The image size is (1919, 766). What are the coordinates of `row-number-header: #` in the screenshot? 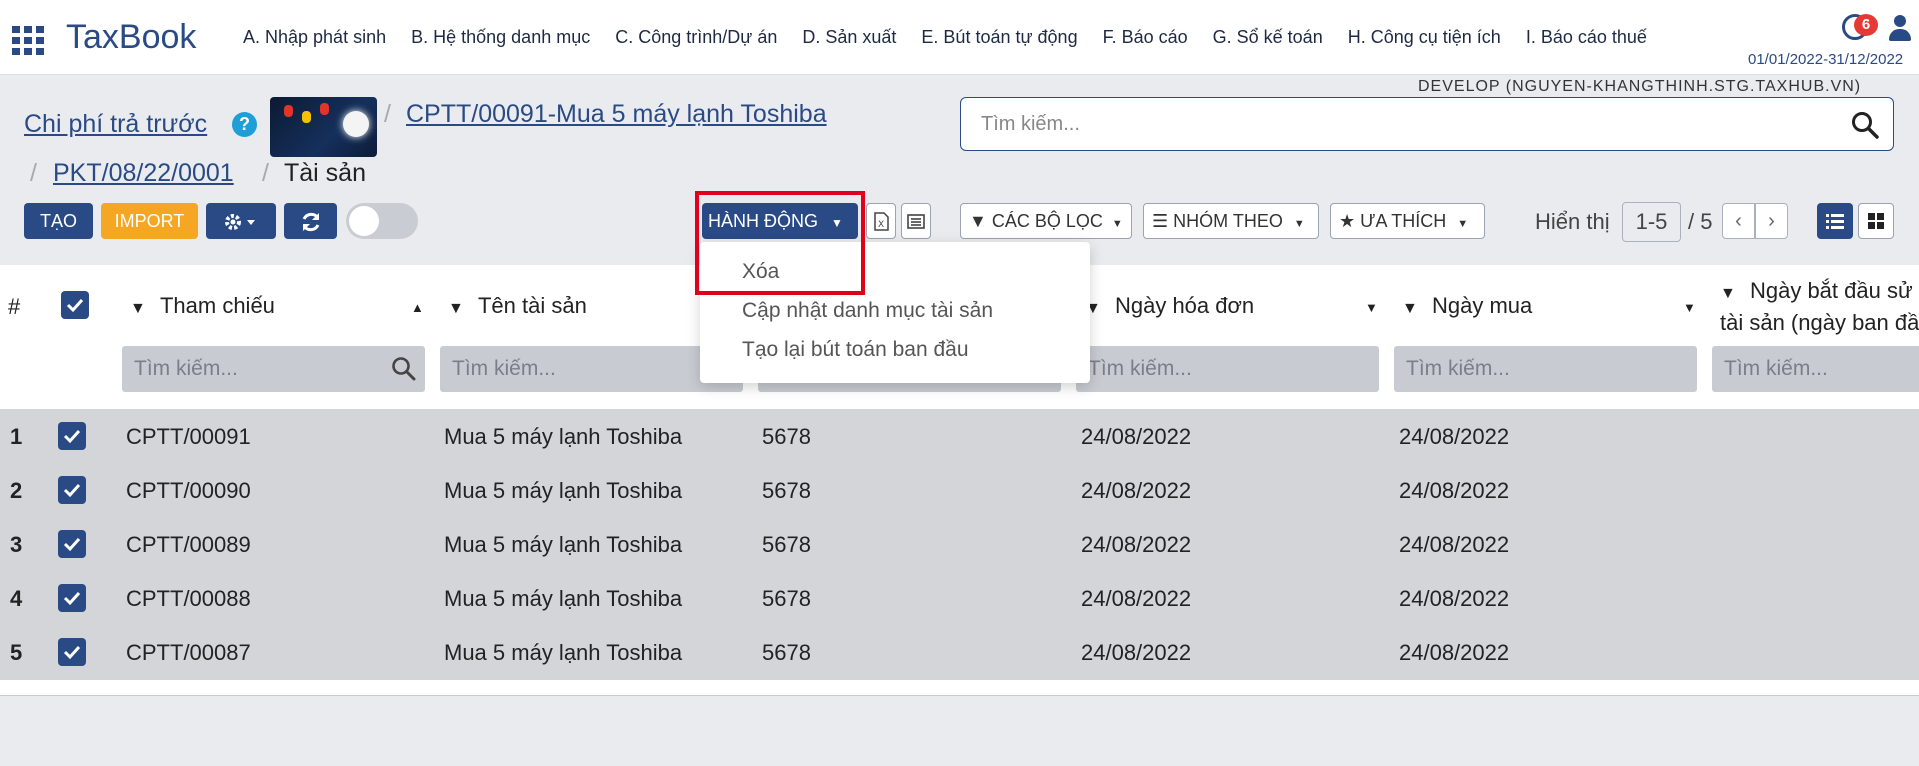 It's located at (14, 306).